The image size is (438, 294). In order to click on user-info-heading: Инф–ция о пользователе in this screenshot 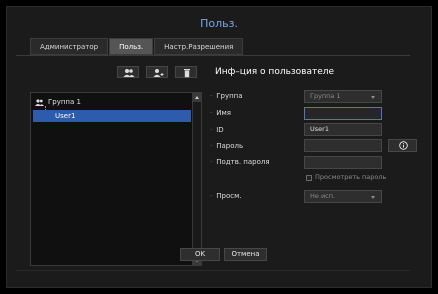, I will do `click(275, 72)`.